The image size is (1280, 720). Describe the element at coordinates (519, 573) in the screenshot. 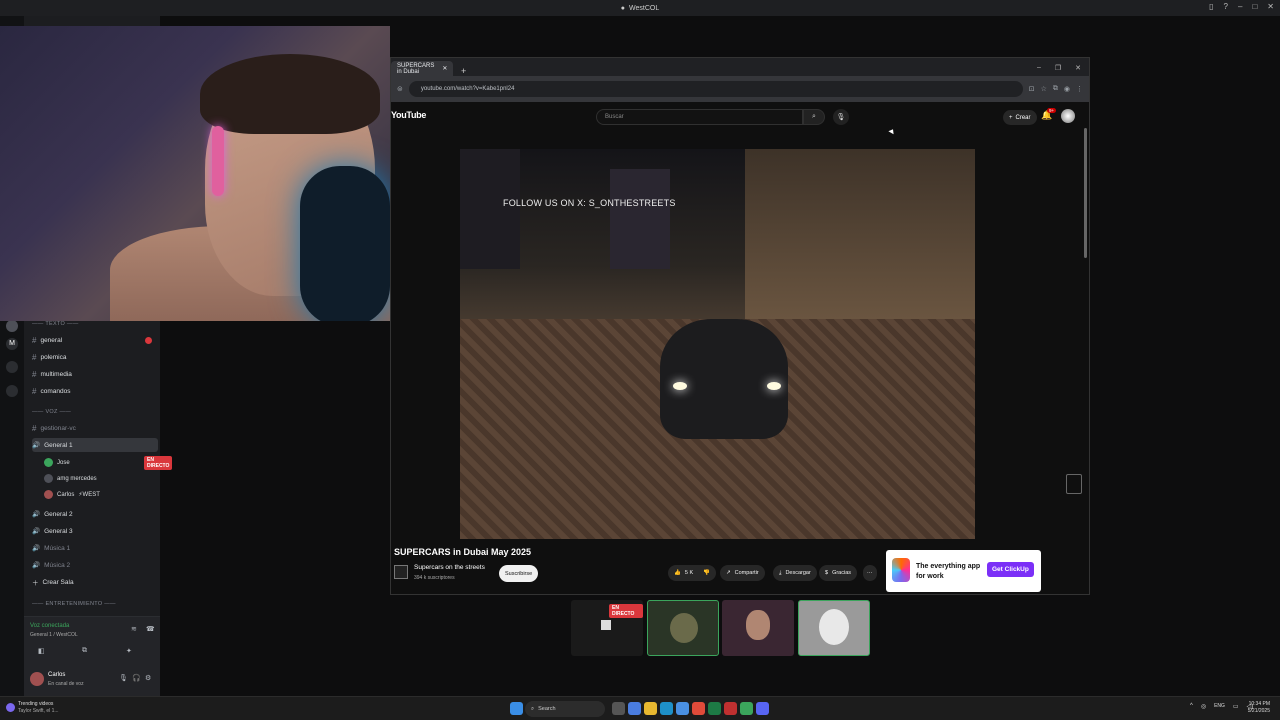

I see `subscribe-button: Suscribirse` at that location.